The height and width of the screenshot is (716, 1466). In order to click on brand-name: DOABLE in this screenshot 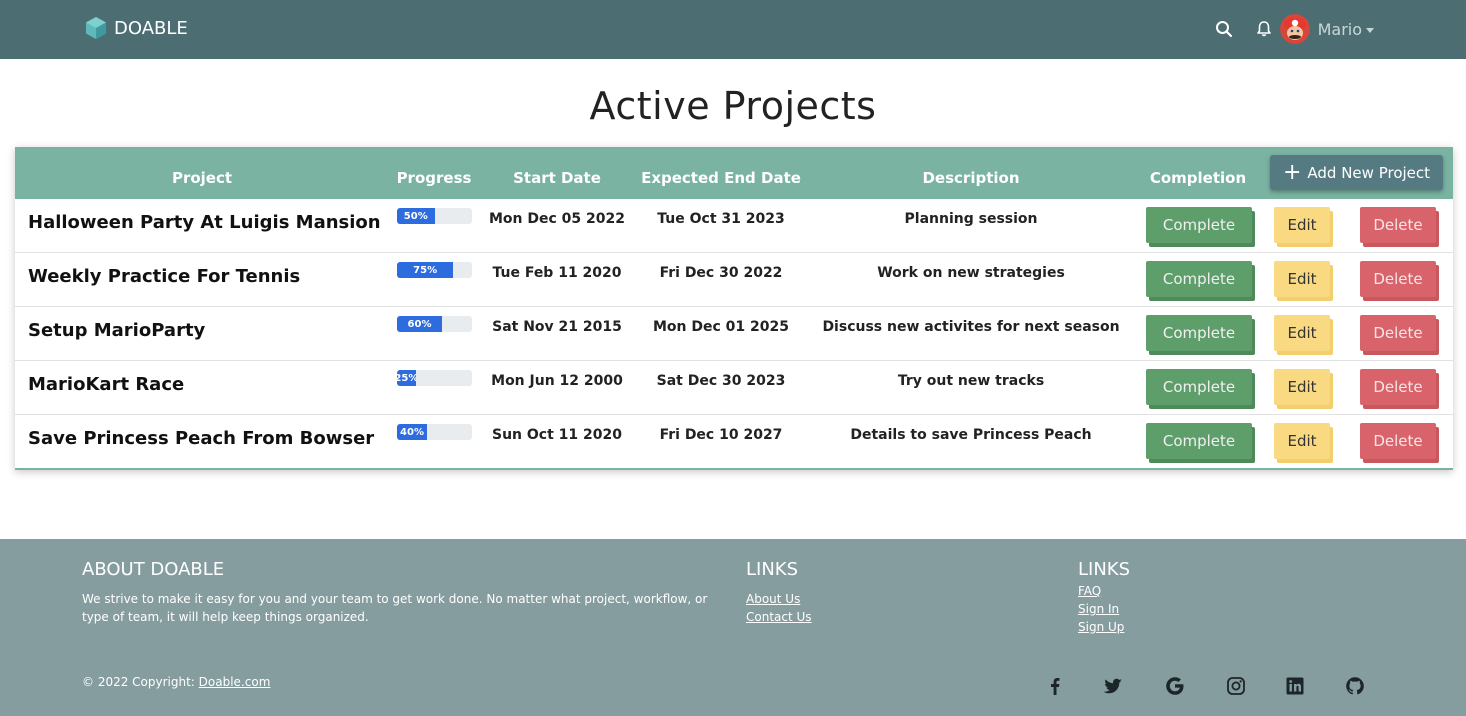, I will do `click(151, 28)`.